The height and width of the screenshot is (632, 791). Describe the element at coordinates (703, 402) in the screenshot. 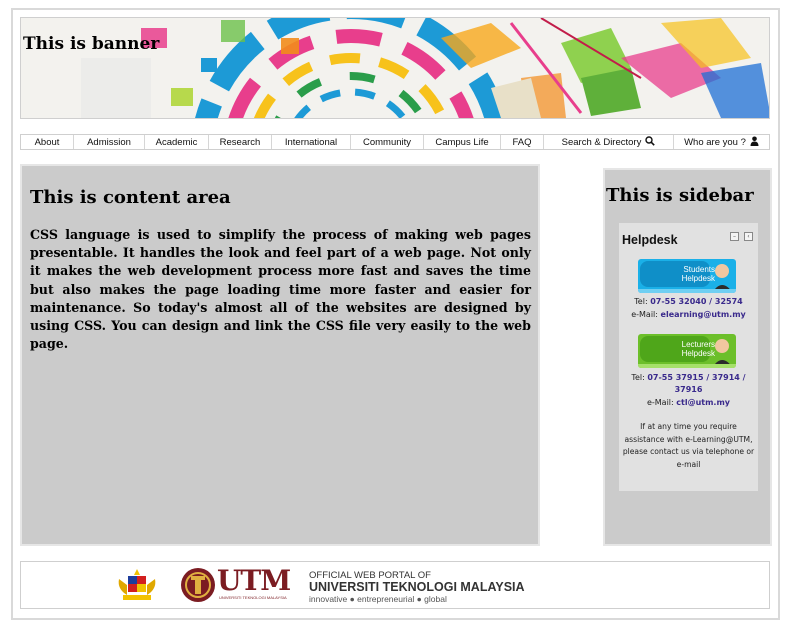

I see `lecturers-email-link: ctl@utm.my` at that location.